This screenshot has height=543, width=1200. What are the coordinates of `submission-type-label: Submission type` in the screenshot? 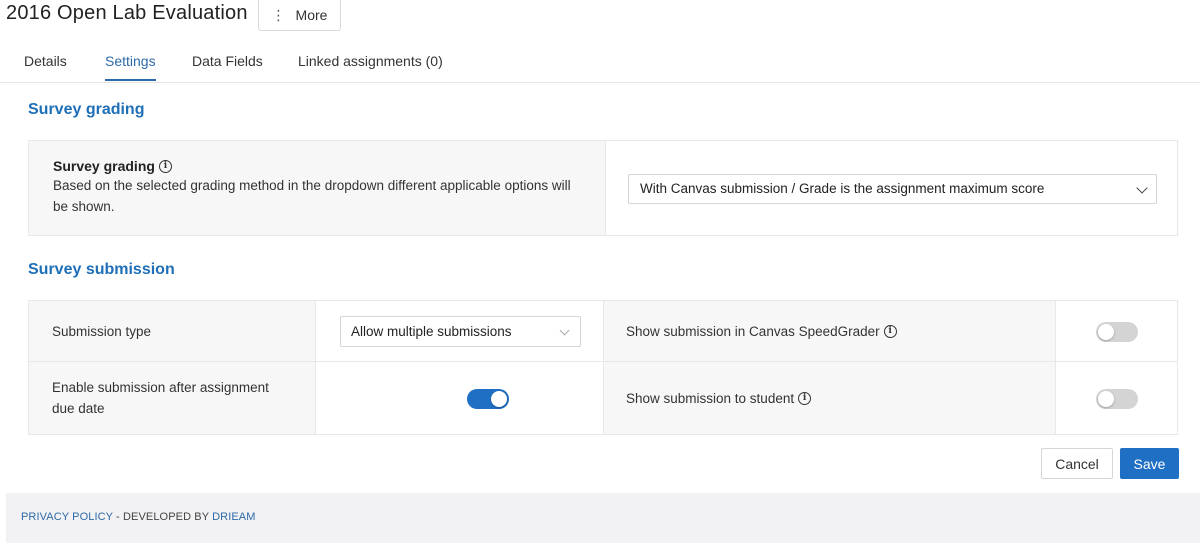 It's located at (102, 331).